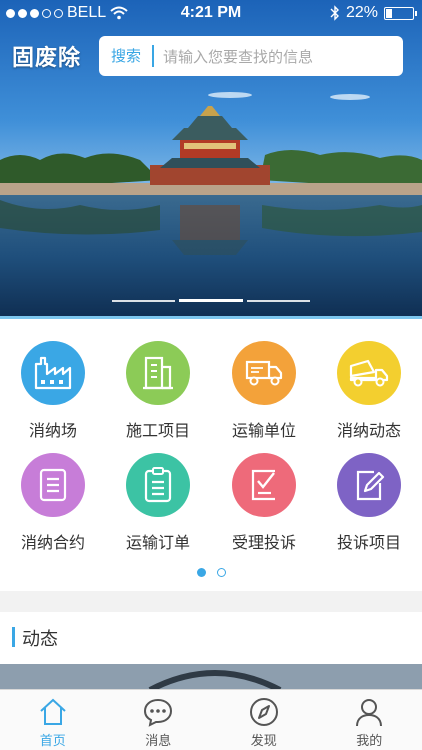 The width and height of the screenshot is (422, 750). I want to click on truck-icon, so click(264, 373).